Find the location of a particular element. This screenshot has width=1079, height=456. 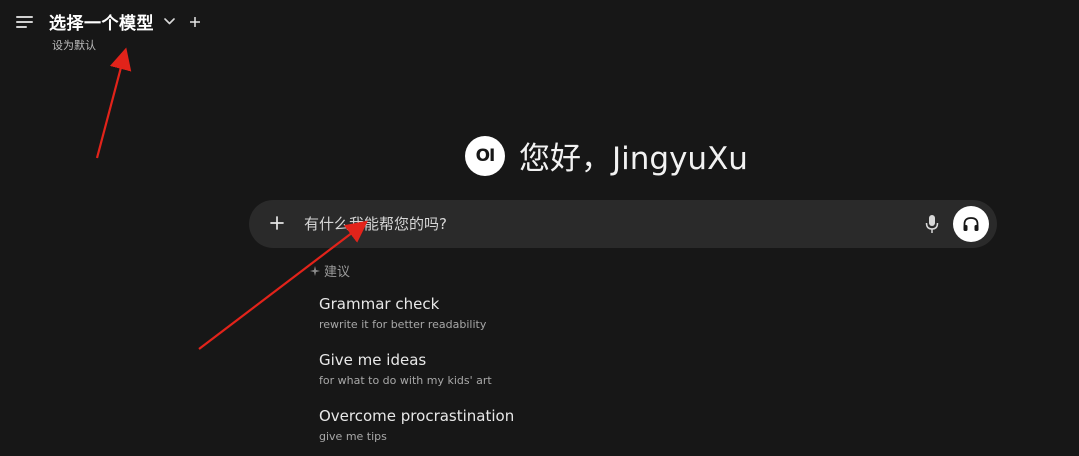

chat-input-bar is located at coordinates (623, 224).